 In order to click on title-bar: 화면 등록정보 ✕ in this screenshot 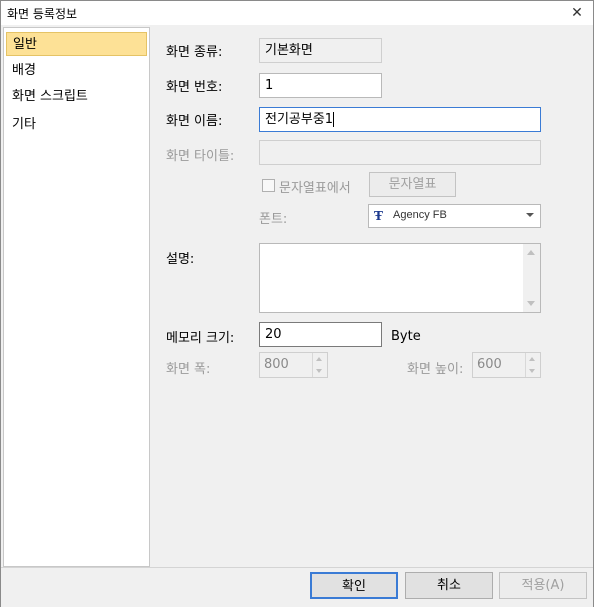, I will do `click(297, 13)`.